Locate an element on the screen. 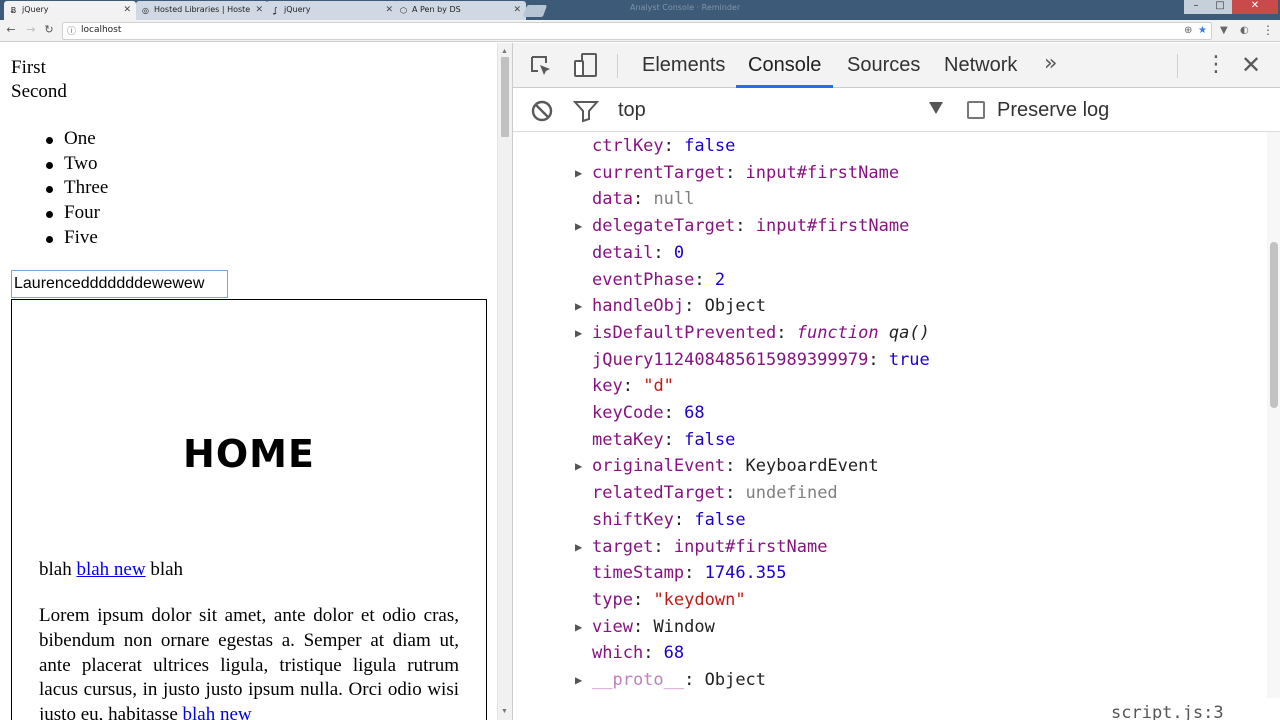 The height and width of the screenshot is (720, 1280). property-line: isDefaultPrevented: function qa() is located at coordinates (761, 333).